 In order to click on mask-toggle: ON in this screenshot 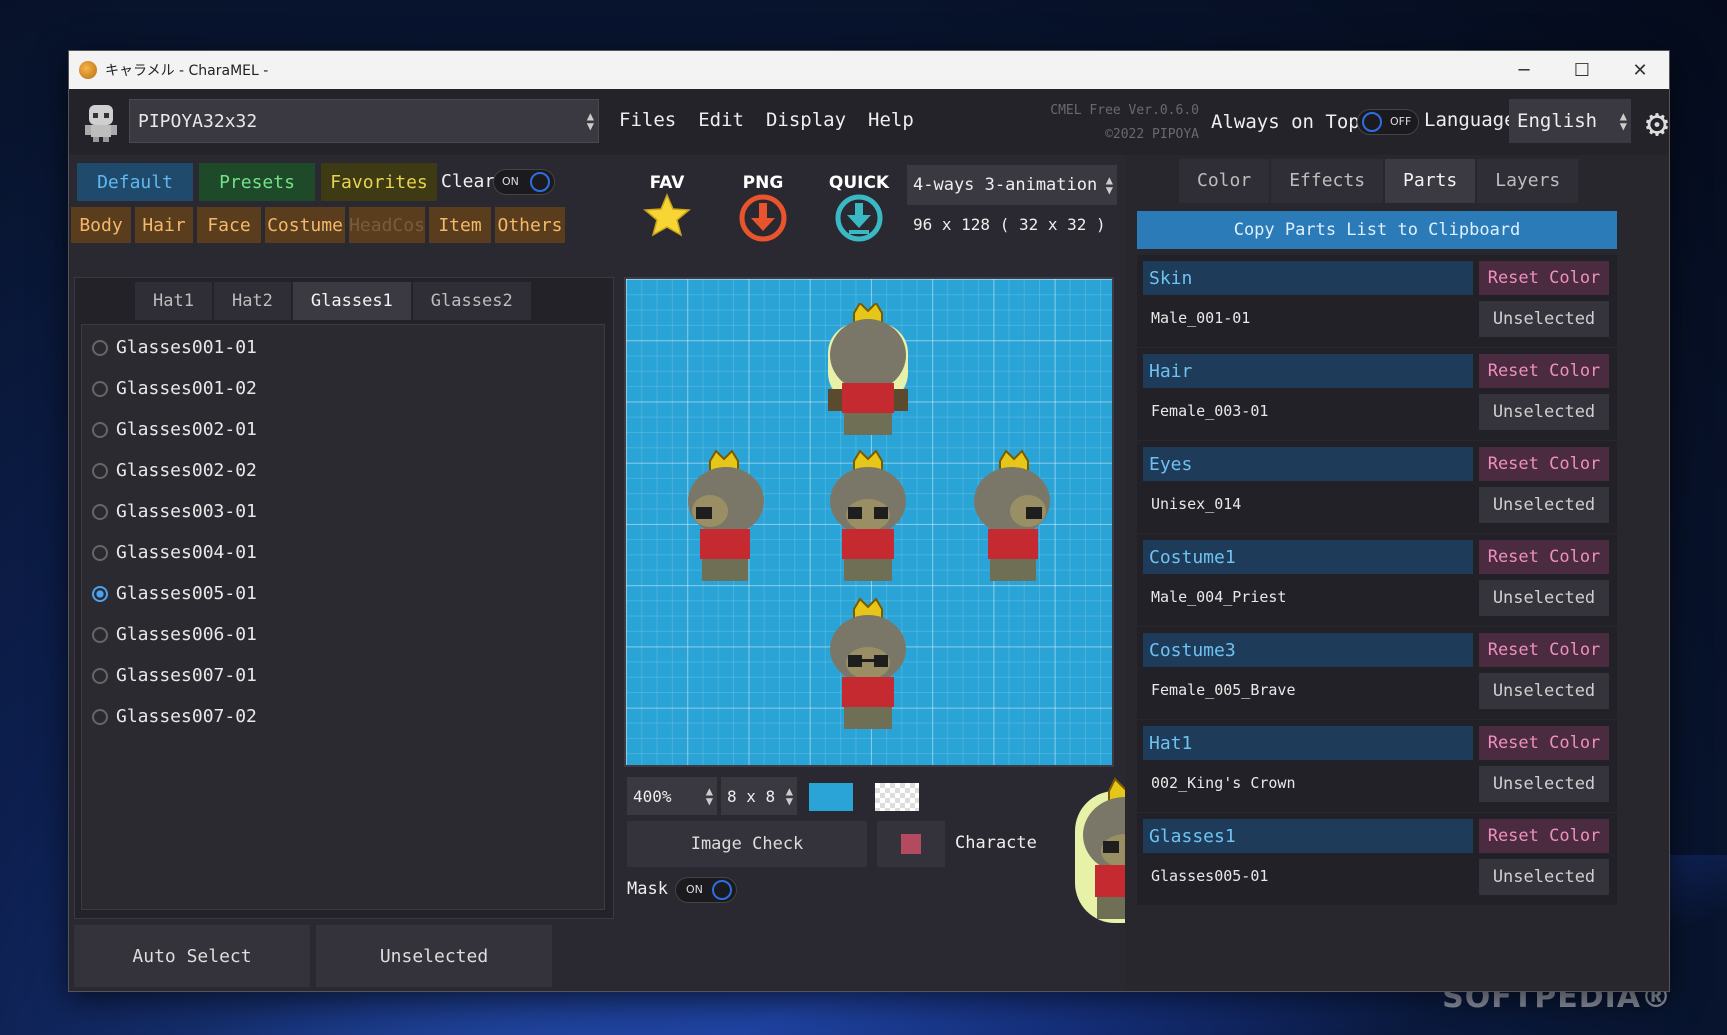, I will do `click(706, 890)`.